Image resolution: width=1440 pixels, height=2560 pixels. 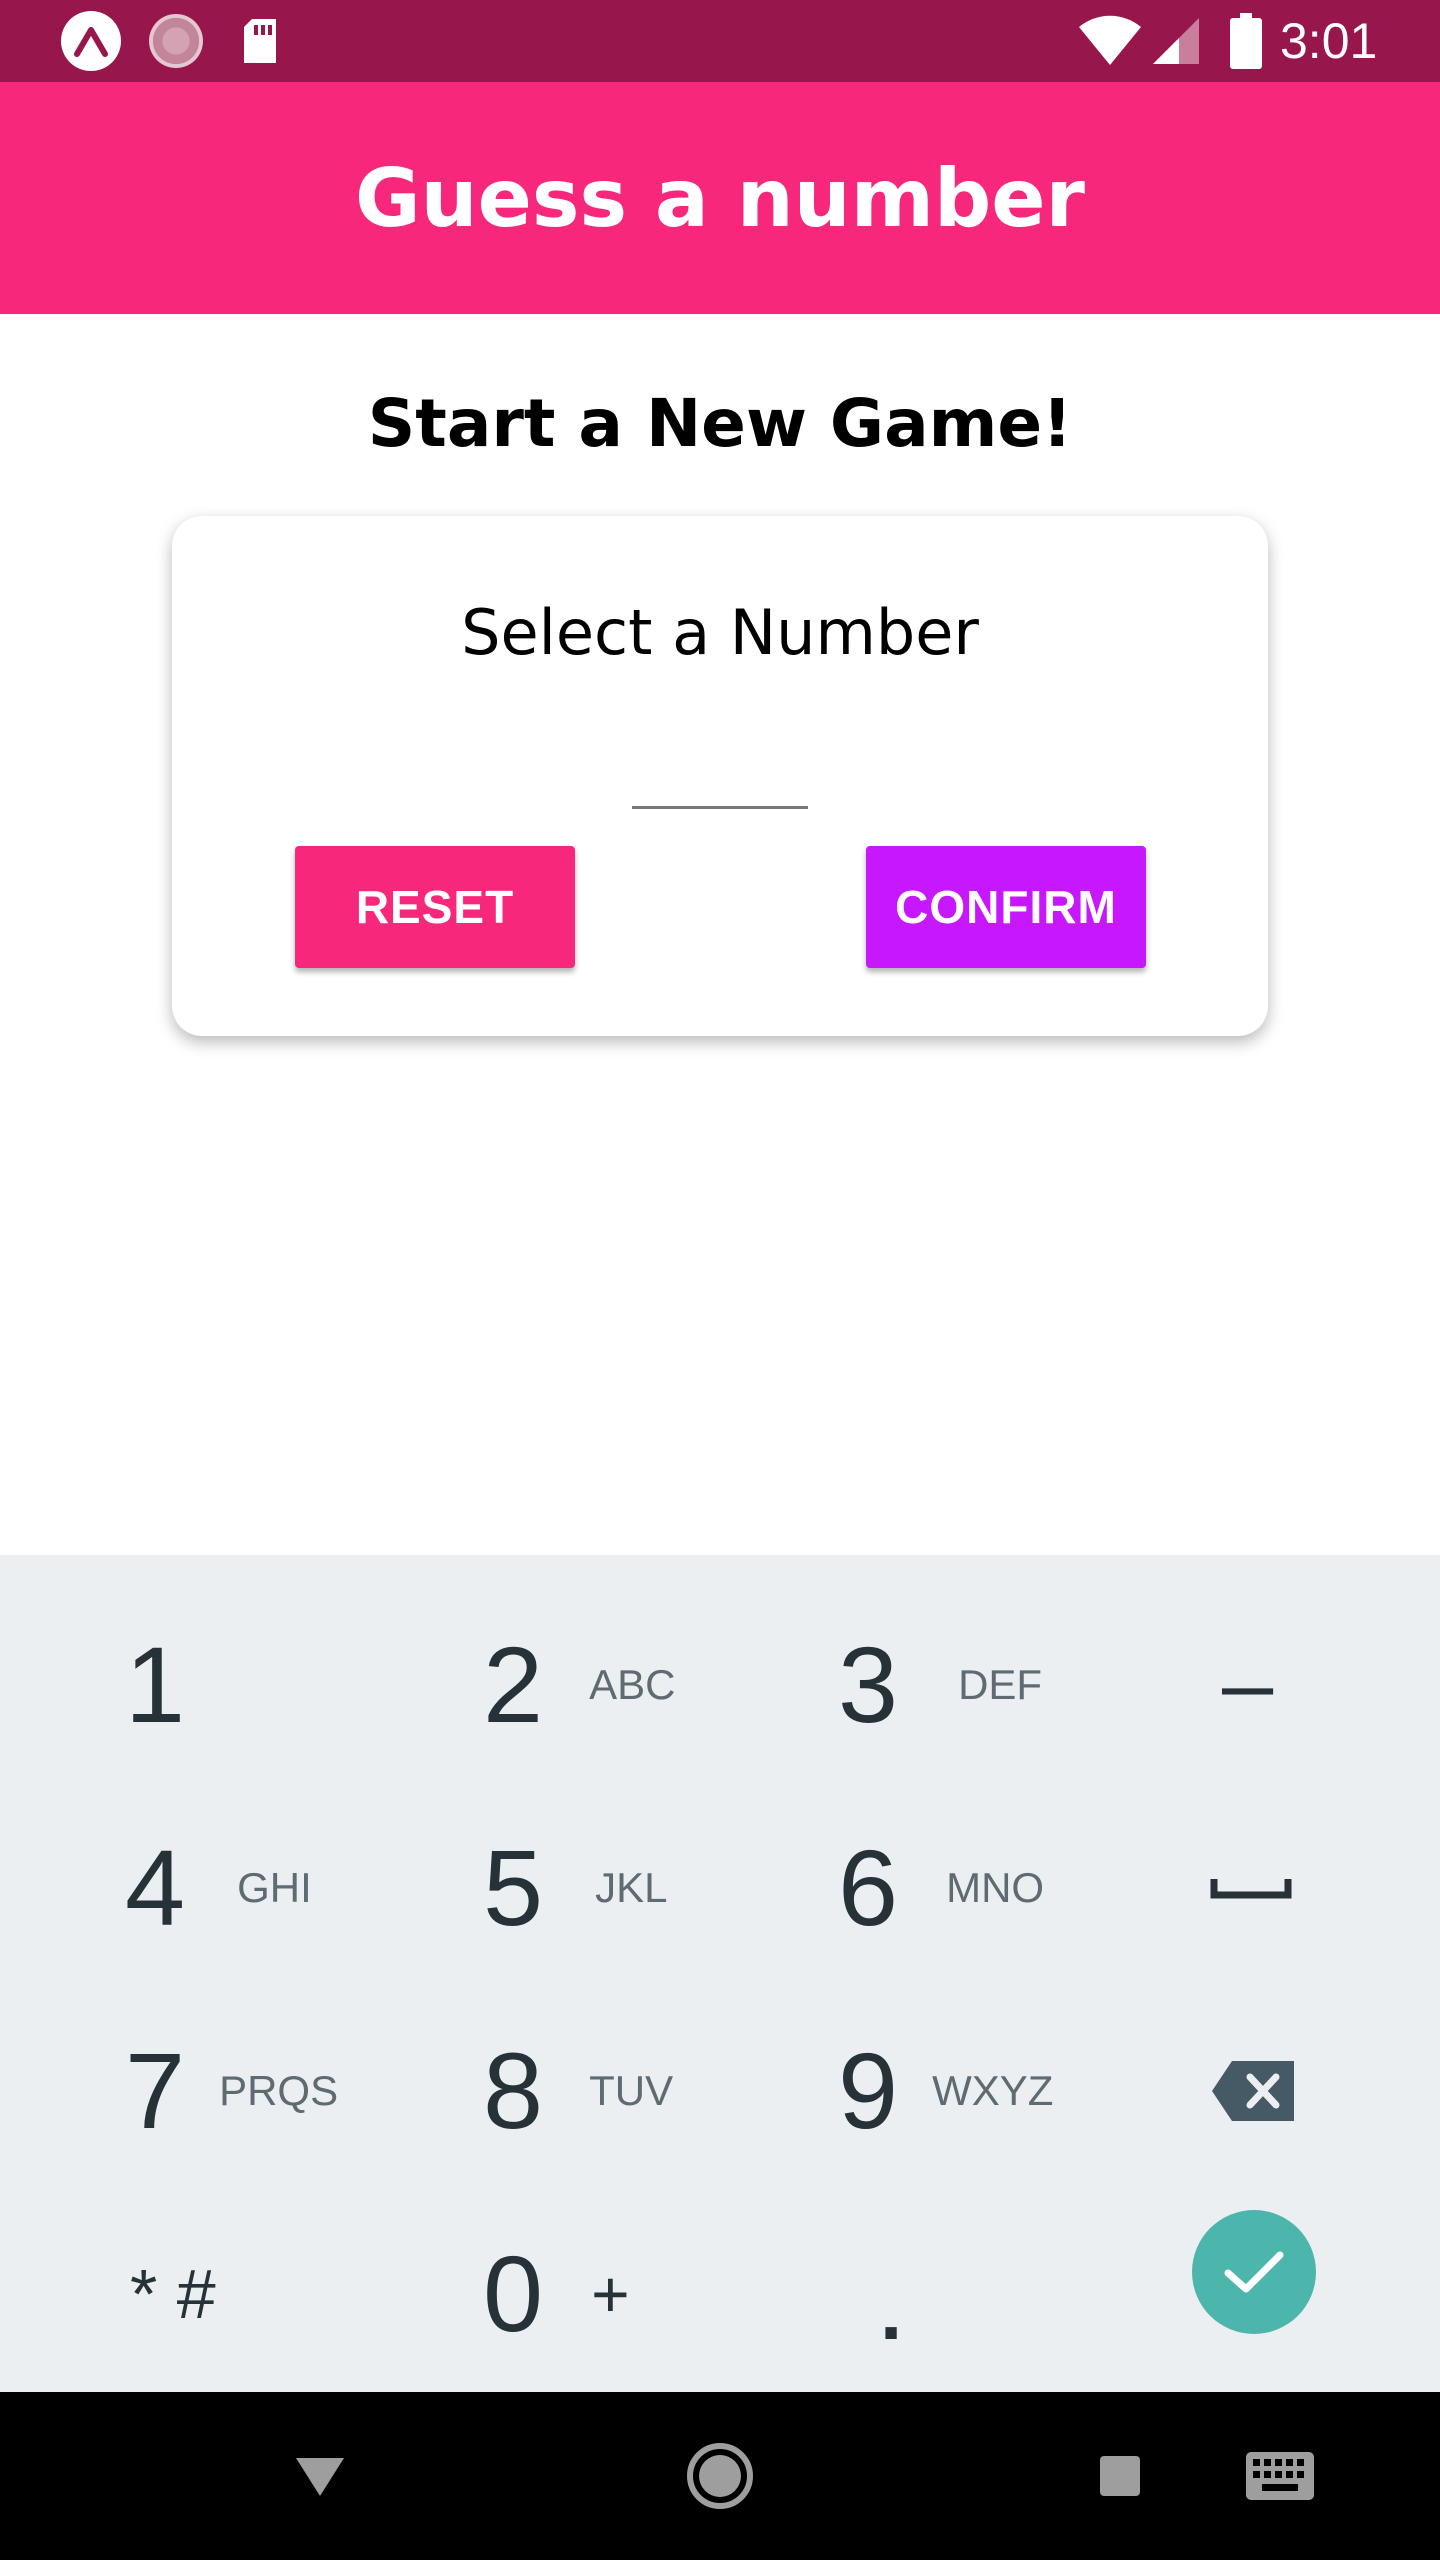 What do you see at coordinates (260, 41) in the screenshot?
I see `sd-card-icon` at bounding box center [260, 41].